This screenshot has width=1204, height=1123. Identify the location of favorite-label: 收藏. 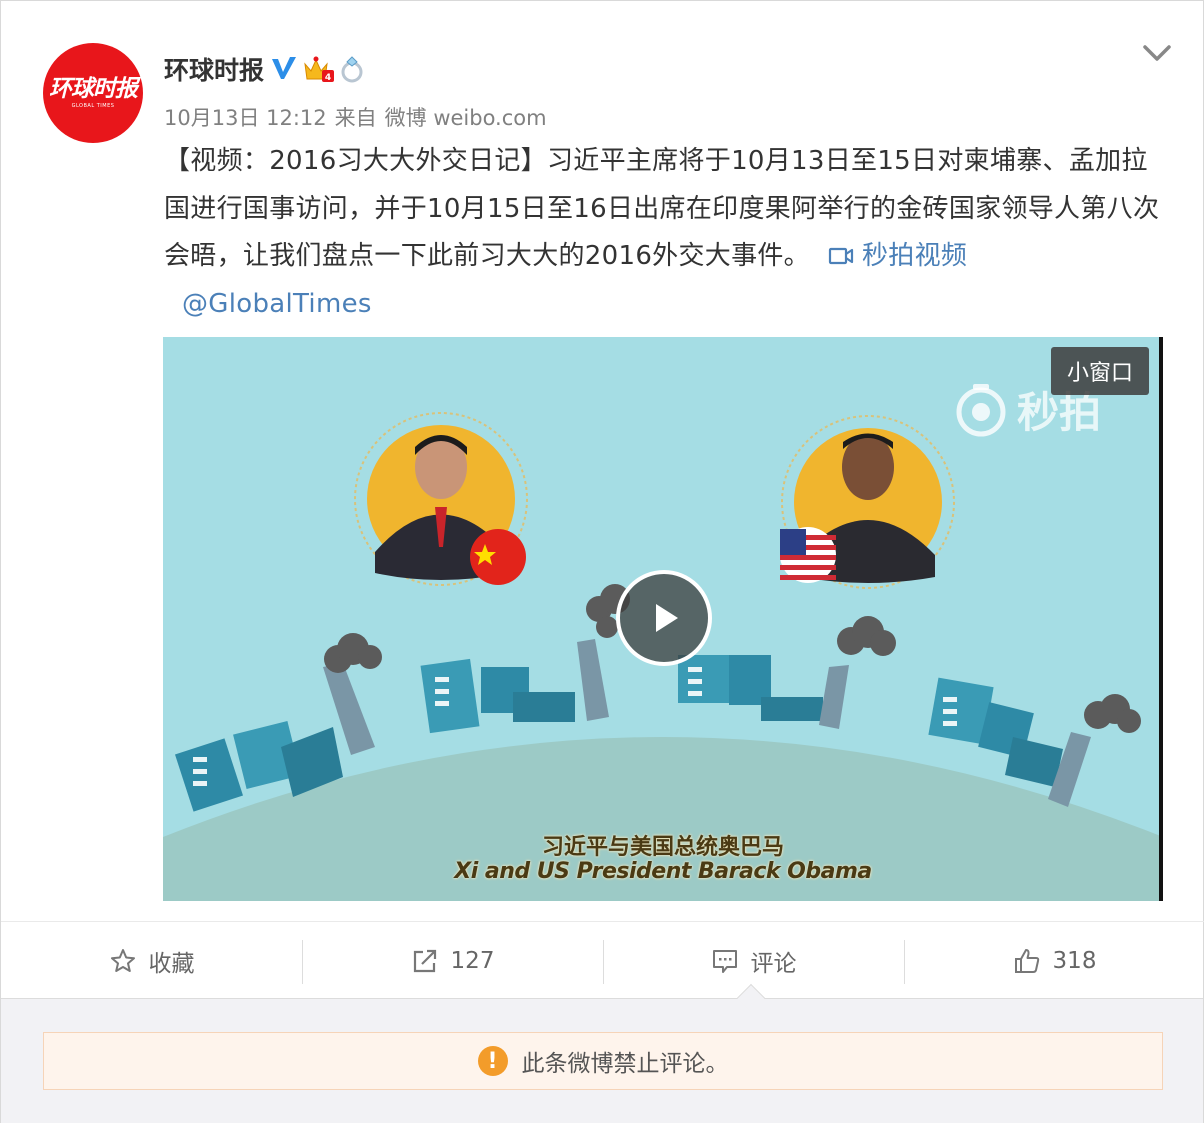
(171, 963).